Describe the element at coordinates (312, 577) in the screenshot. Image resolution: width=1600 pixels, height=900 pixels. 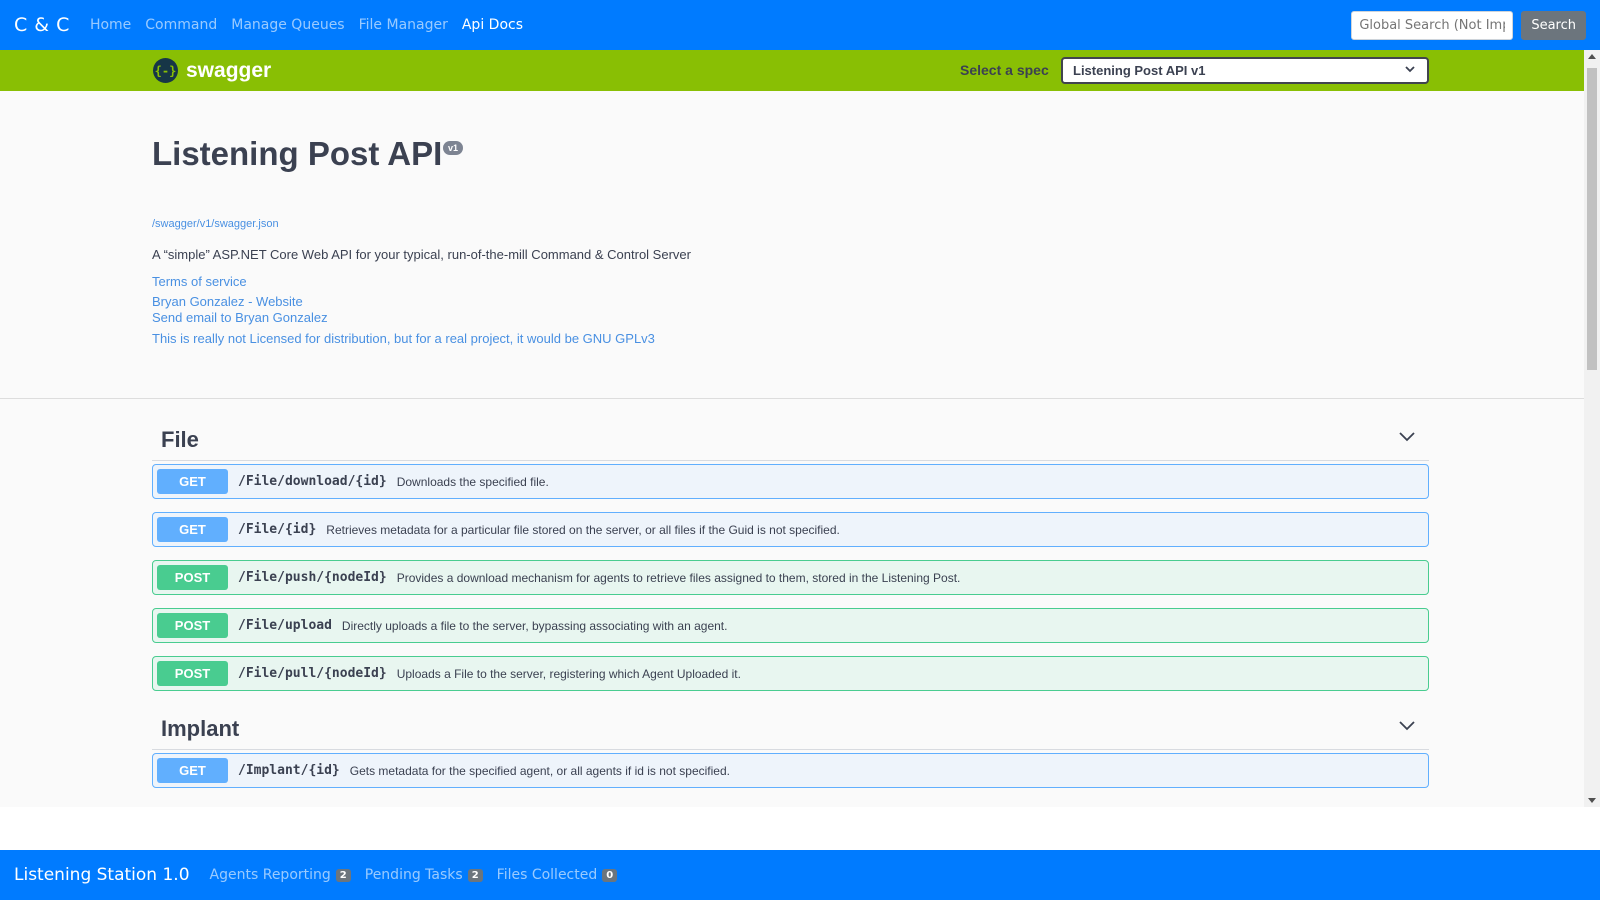
I see `op-path: /File/push/{nodeId}` at that location.